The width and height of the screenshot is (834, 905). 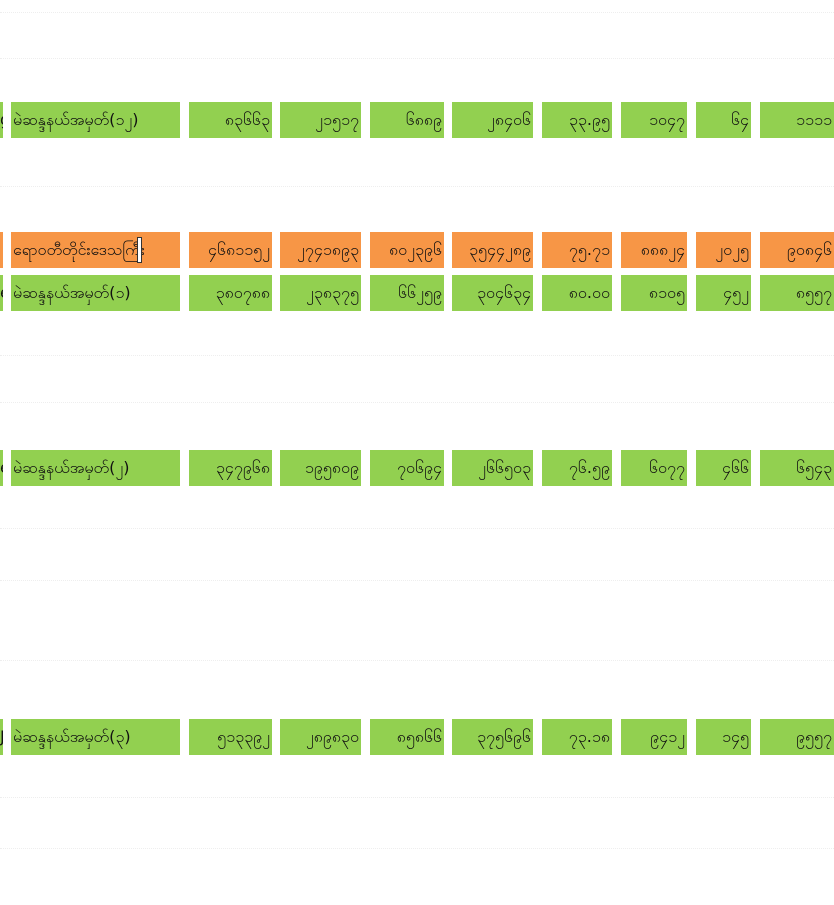 I want to click on value-cell: ၈၈၈၂၄, so click(x=654, y=250).